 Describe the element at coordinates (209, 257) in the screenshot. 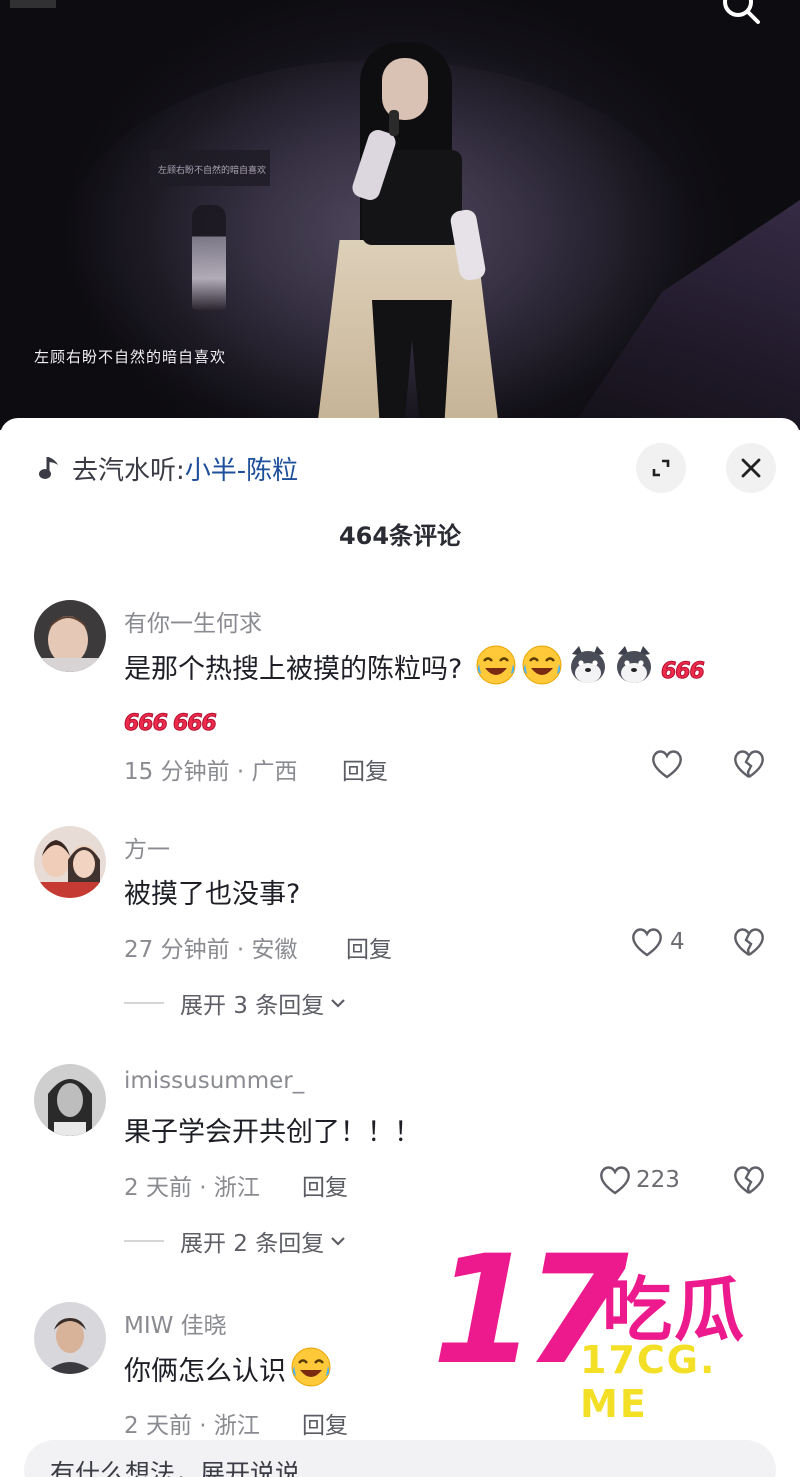

I see `screen-figure` at that location.